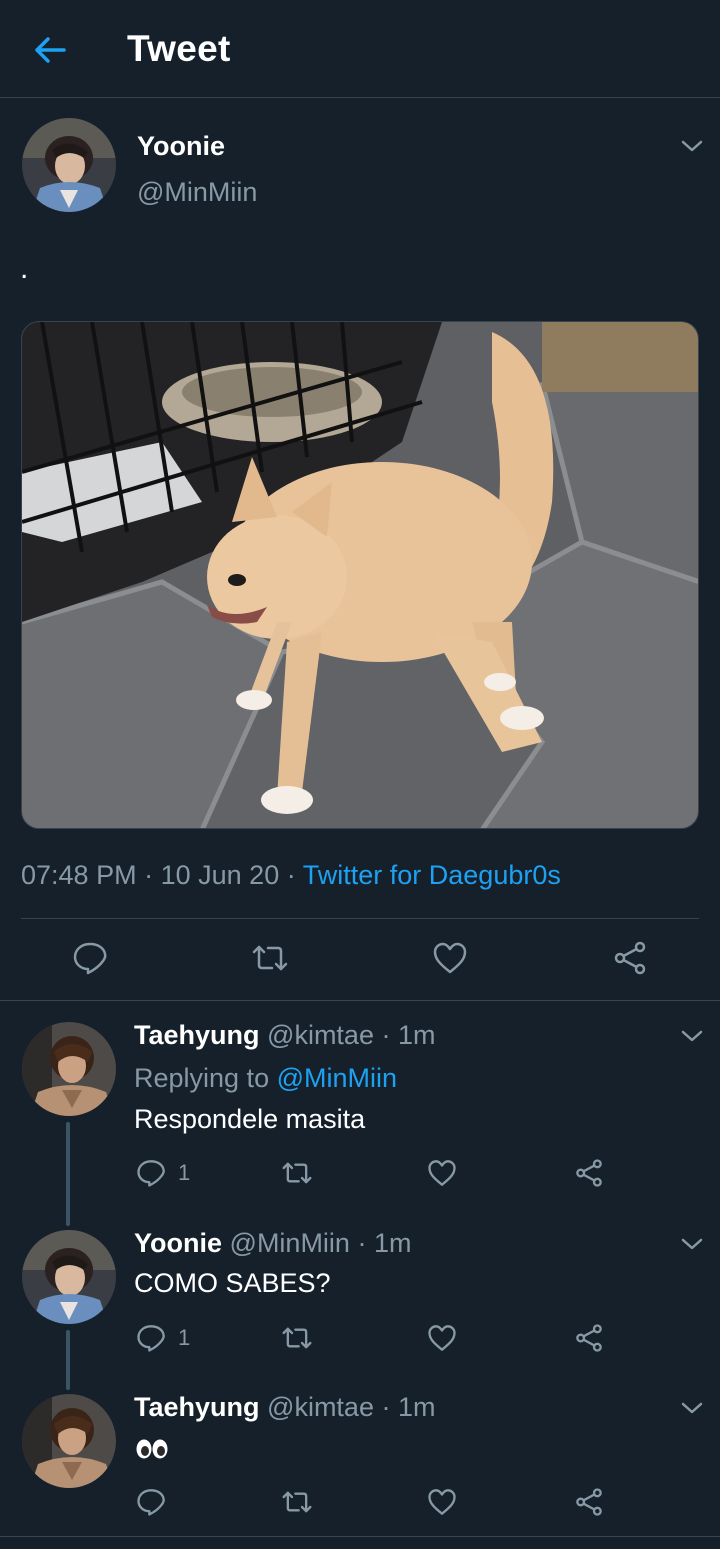 This screenshot has height=1549, width=720. Describe the element at coordinates (178, 1243) in the screenshot. I see `reply-author-name: Yoonie` at that location.